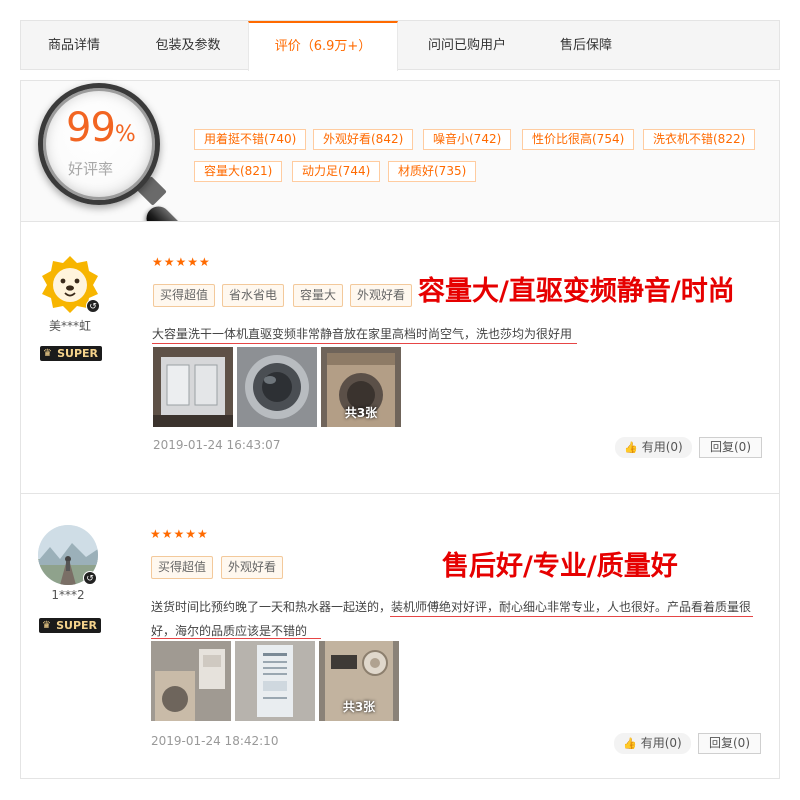 This screenshot has width=800, height=800. What do you see at coordinates (68, 595) in the screenshot?
I see `reviewer-nickname: 1***2` at bounding box center [68, 595].